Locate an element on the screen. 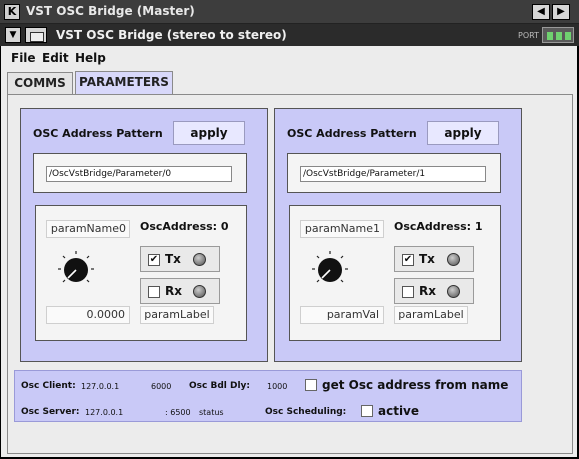  get-address-label: get Osc address from name is located at coordinates (415, 385).